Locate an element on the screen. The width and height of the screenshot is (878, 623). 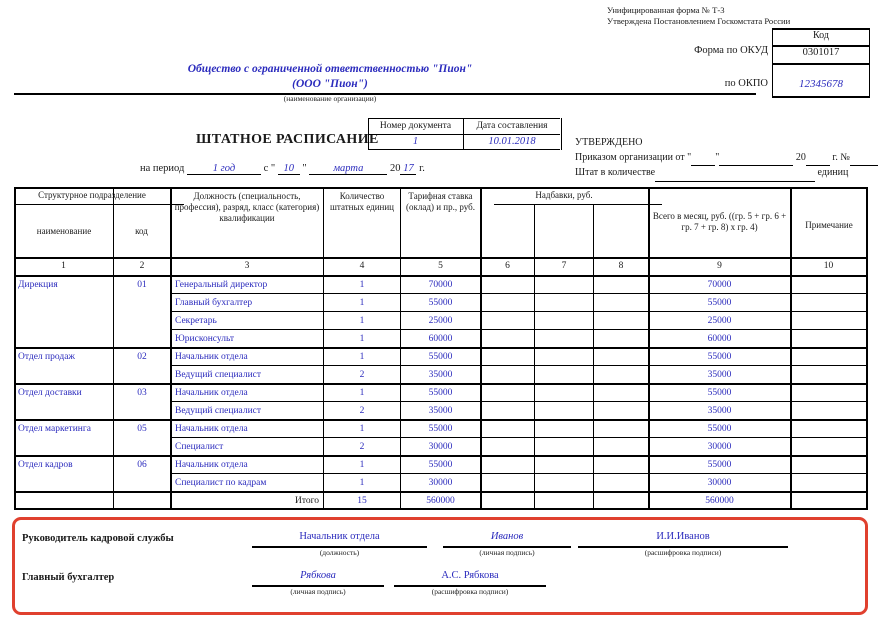
position-title: Секретарь is located at coordinates (248, 321).